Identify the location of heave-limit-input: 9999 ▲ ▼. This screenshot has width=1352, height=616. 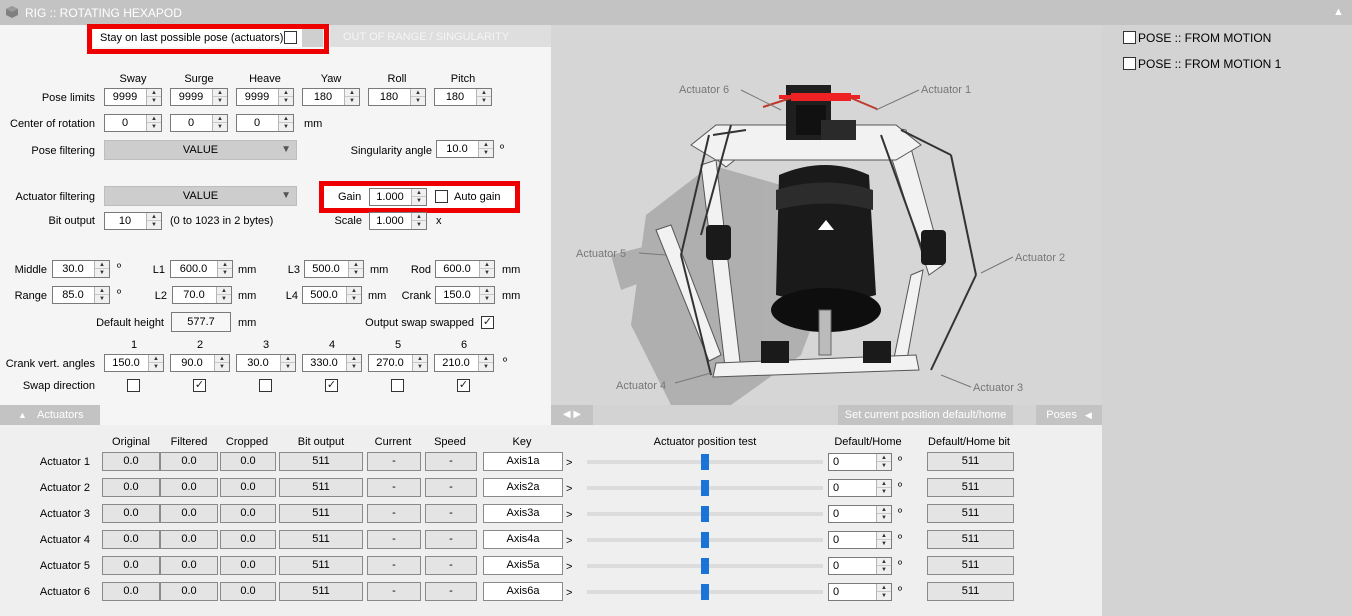
(265, 97).